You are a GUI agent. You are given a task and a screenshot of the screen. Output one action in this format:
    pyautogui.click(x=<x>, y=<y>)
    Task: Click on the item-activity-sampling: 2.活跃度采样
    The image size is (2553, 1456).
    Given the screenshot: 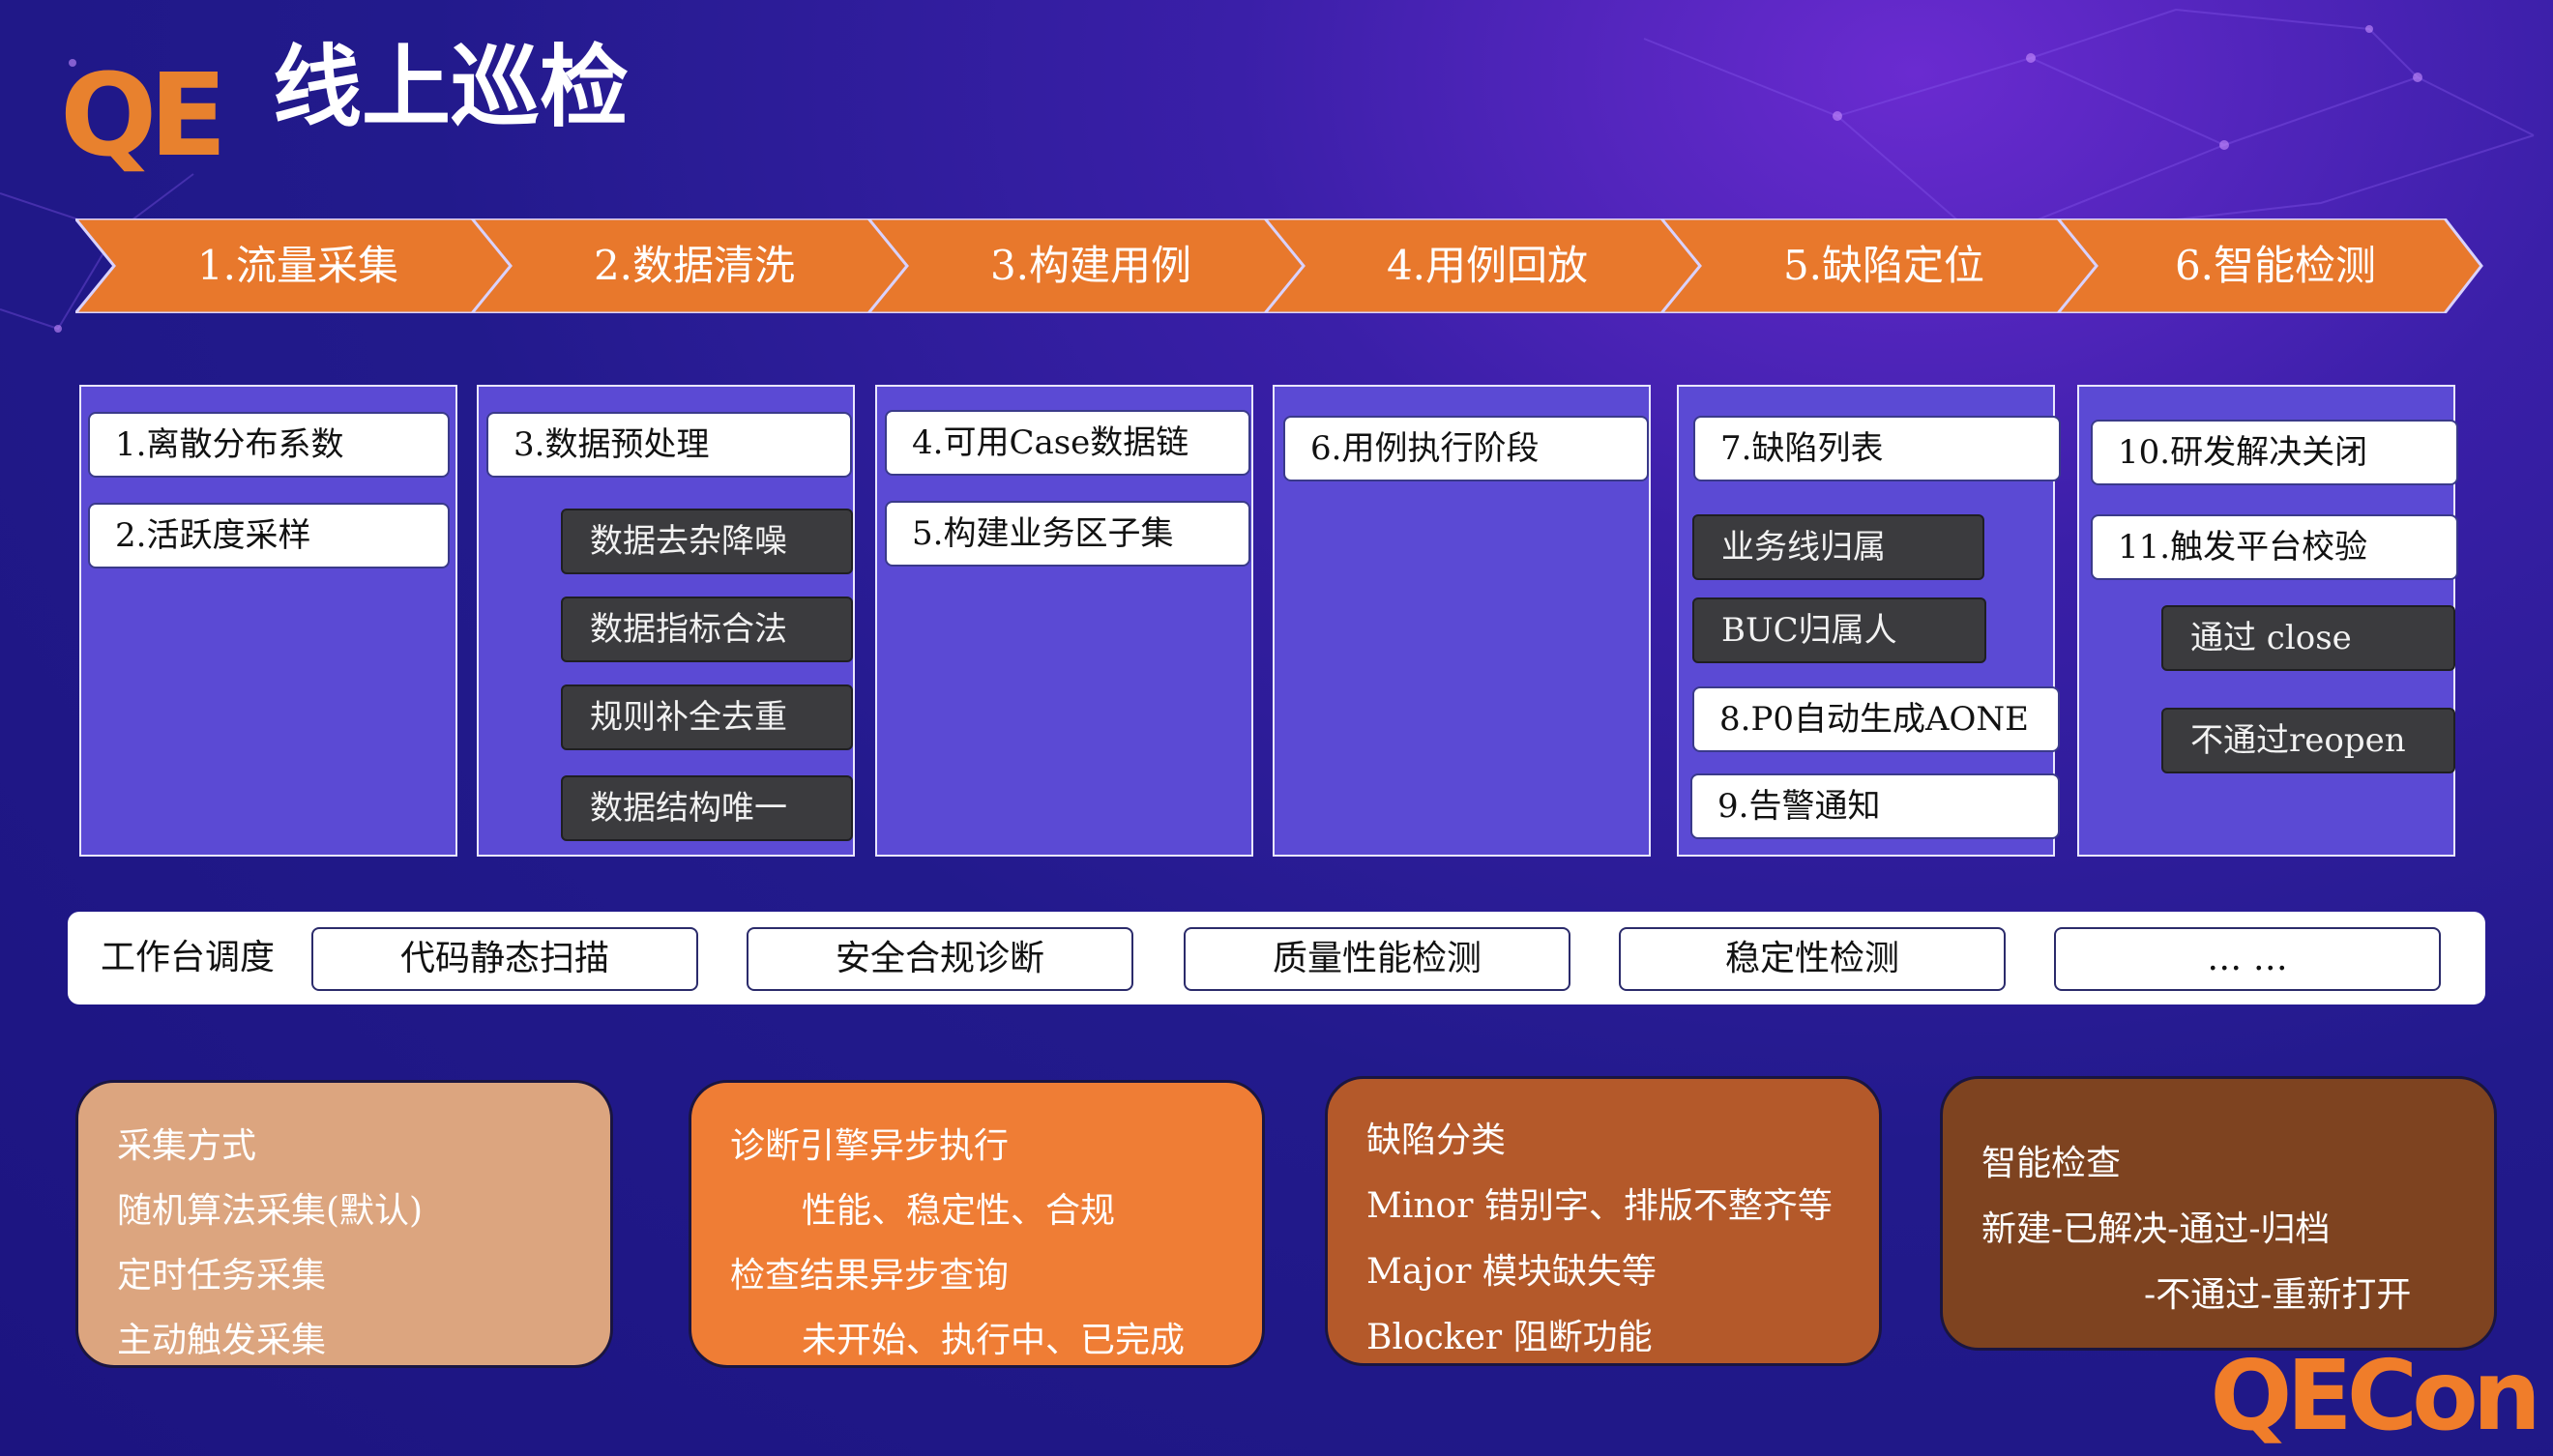 What is the action you would take?
    pyautogui.click(x=269, y=535)
    